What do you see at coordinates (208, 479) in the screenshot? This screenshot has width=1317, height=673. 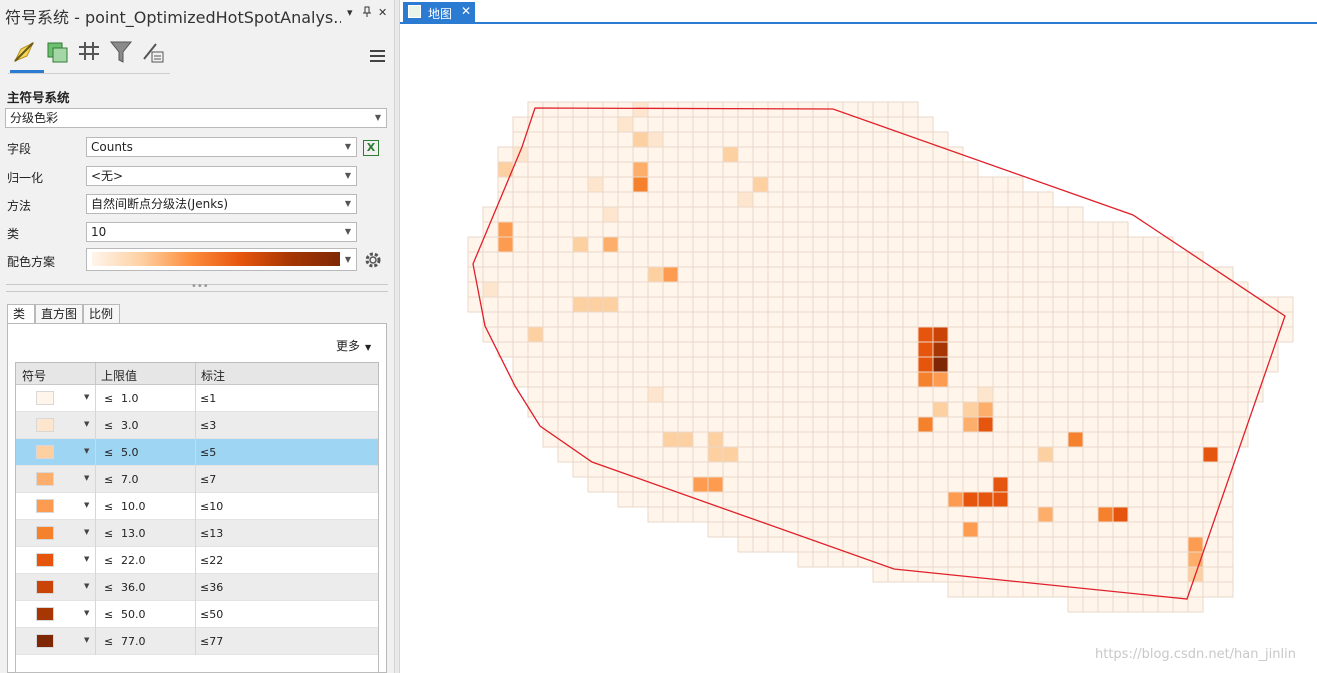 I see `class-label: ≤7` at bounding box center [208, 479].